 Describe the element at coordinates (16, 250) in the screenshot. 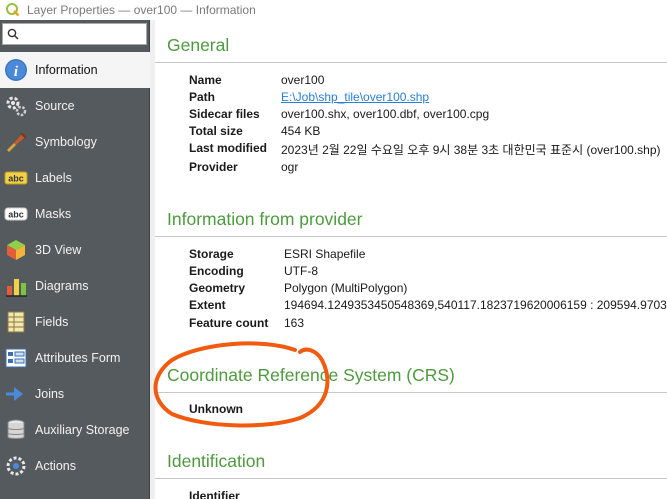

I see `cube-icon` at that location.